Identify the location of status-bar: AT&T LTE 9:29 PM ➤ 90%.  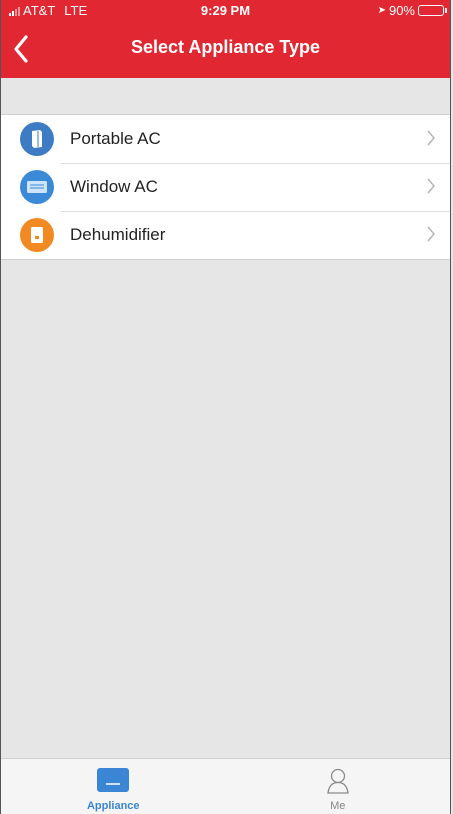
(225, 11).